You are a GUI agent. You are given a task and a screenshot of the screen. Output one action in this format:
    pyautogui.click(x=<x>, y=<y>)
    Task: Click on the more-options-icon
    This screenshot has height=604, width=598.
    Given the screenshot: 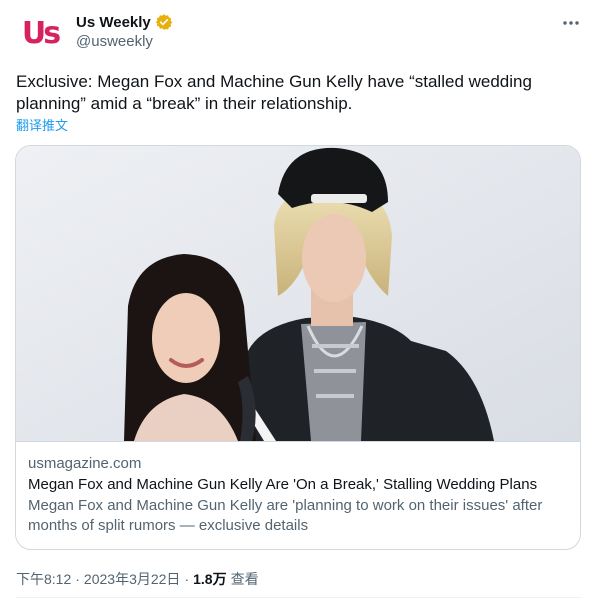 What is the action you would take?
    pyautogui.click(x=571, y=23)
    